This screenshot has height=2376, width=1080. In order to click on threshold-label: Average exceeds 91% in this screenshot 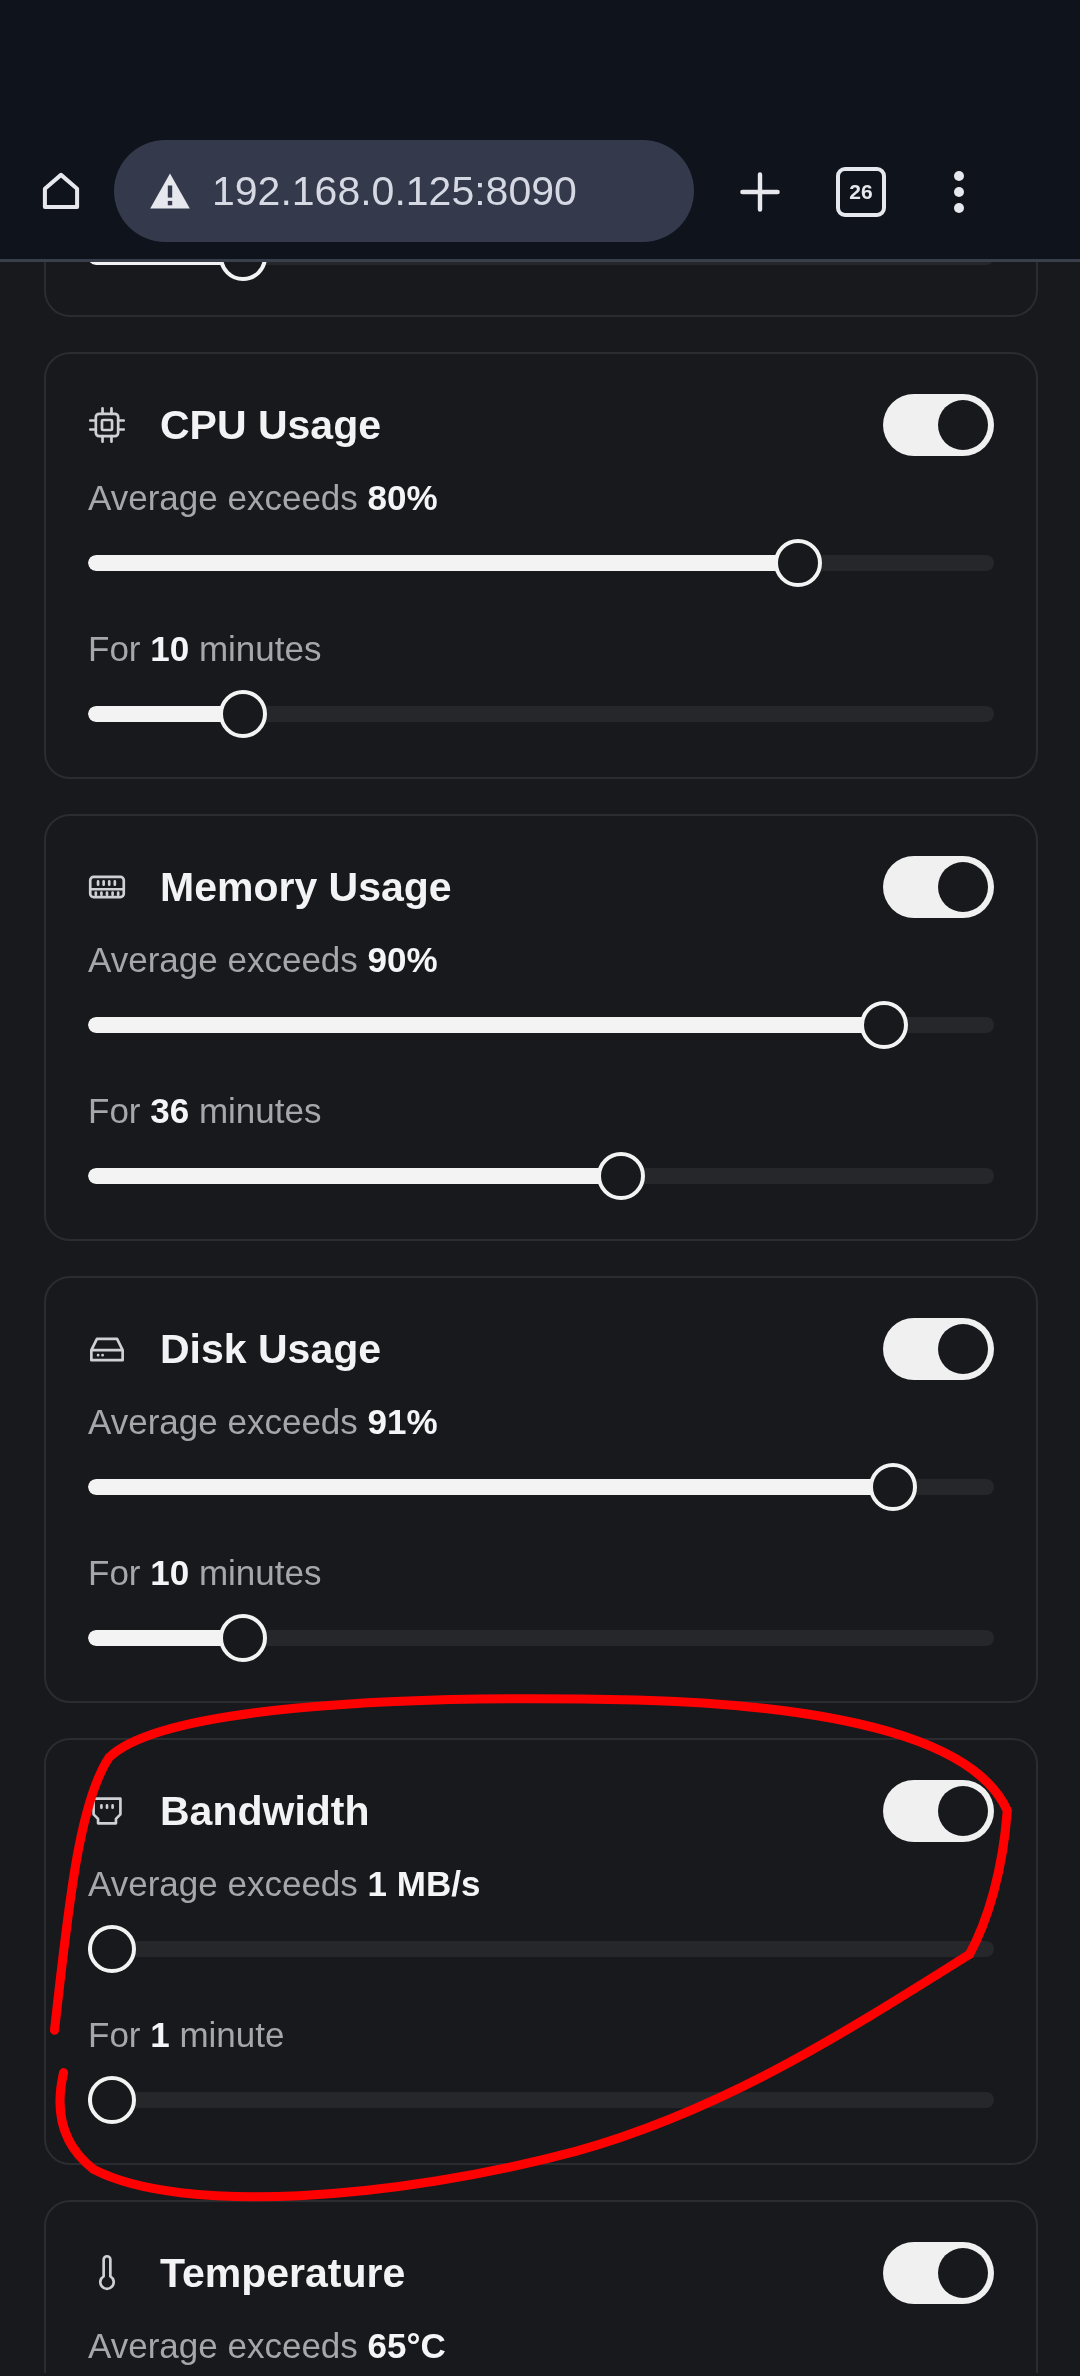, I will do `click(263, 1422)`.